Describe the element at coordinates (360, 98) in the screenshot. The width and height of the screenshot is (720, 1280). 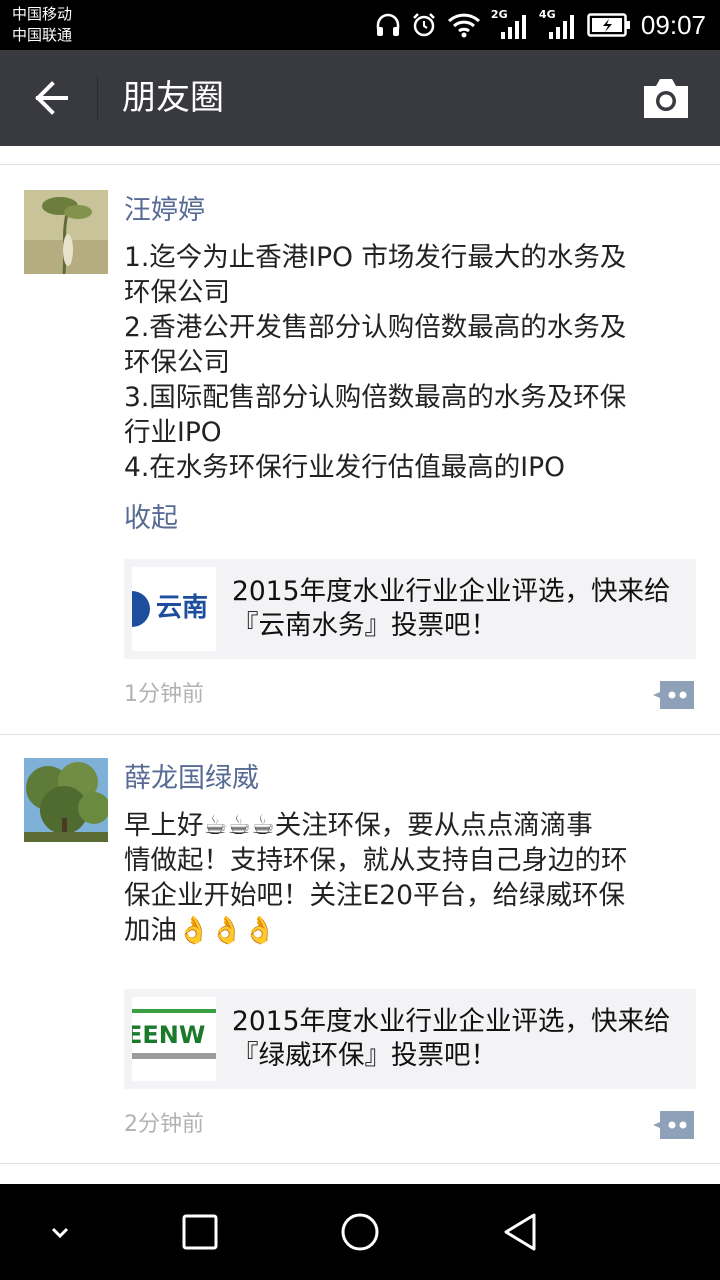
I see `title-bar: 朋友圈` at that location.